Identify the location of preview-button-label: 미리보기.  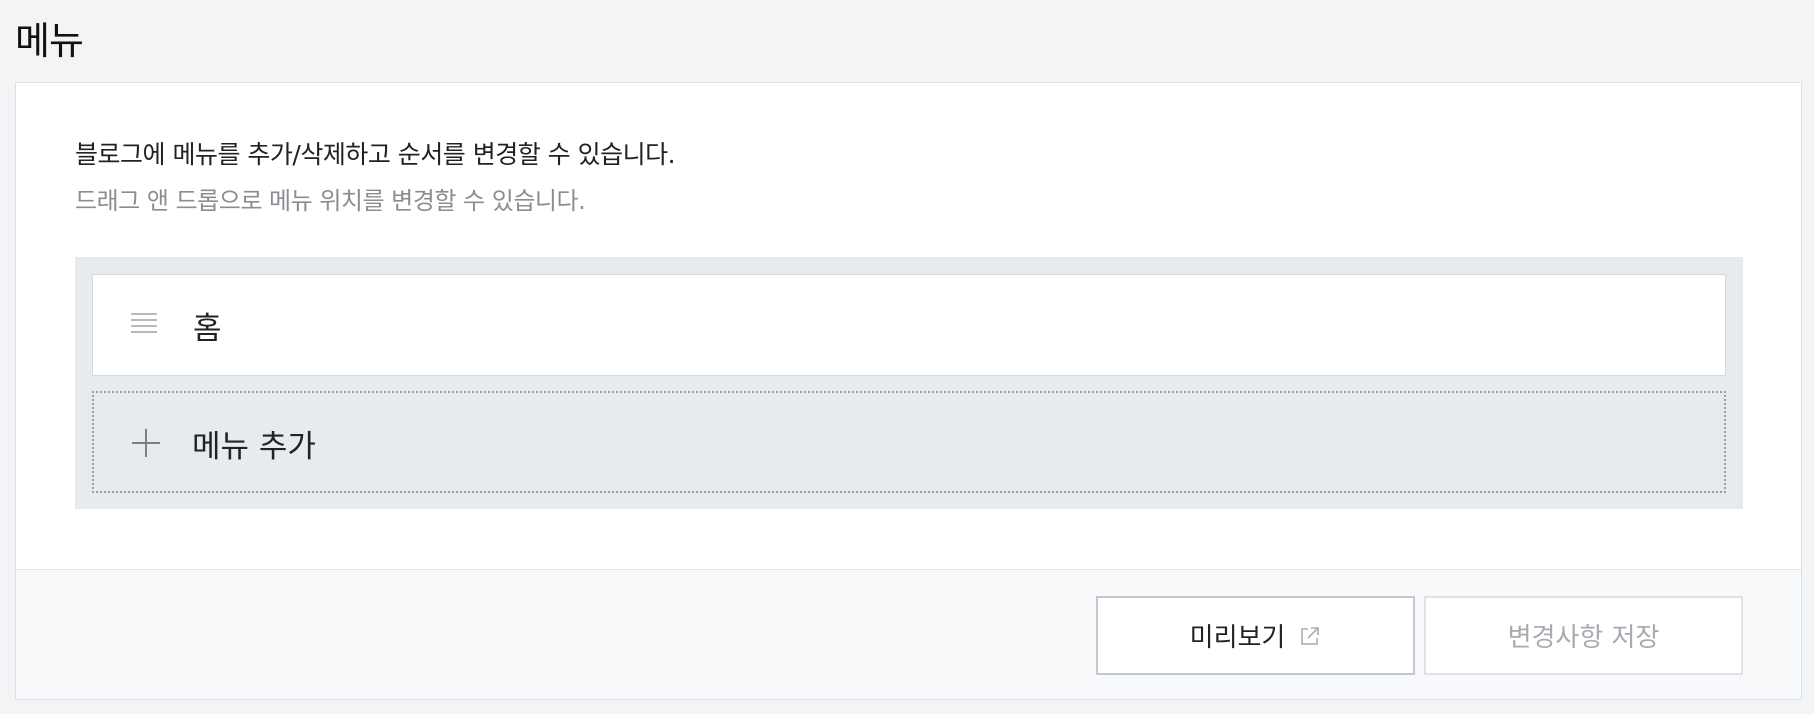
(1237, 638).